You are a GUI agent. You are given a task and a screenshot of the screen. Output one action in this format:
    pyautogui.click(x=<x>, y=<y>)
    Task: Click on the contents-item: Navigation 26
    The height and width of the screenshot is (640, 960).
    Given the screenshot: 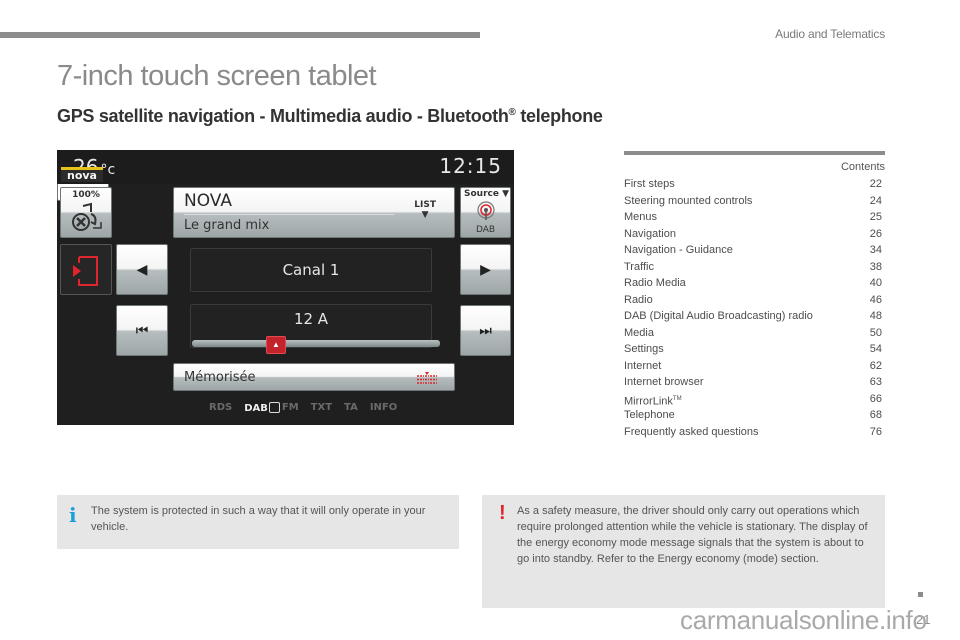 What is the action you would take?
    pyautogui.click(x=753, y=234)
    